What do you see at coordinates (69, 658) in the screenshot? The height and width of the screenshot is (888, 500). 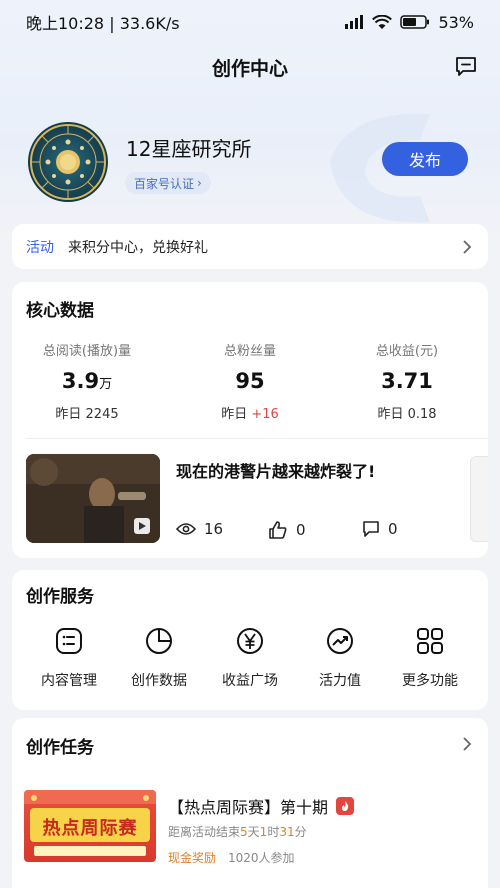 I see `service-content-management: 内容管理` at bounding box center [69, 658].